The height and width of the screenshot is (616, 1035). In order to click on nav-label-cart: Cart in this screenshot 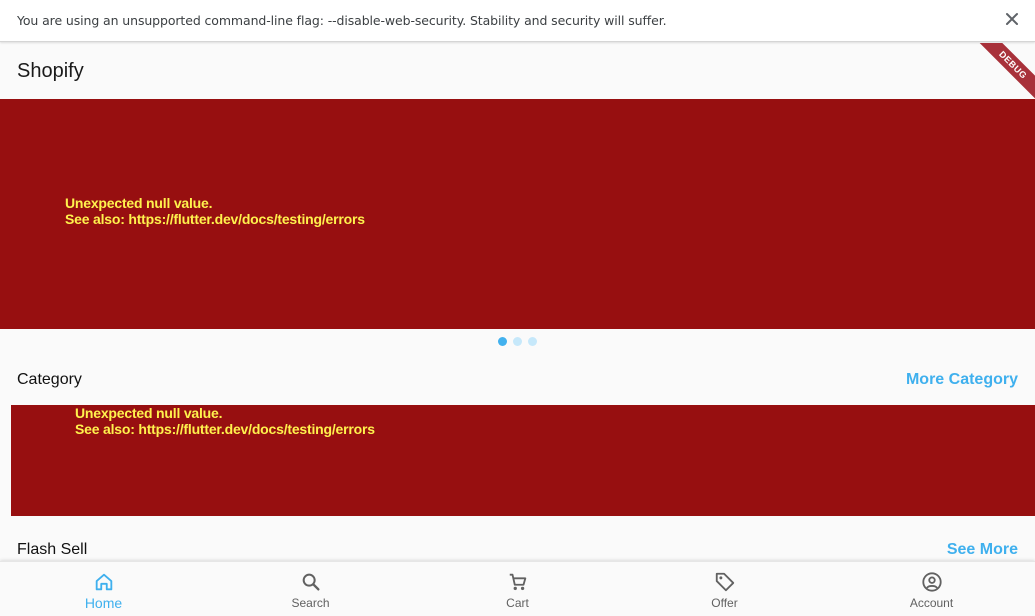, I will do `click(517, 603)`.